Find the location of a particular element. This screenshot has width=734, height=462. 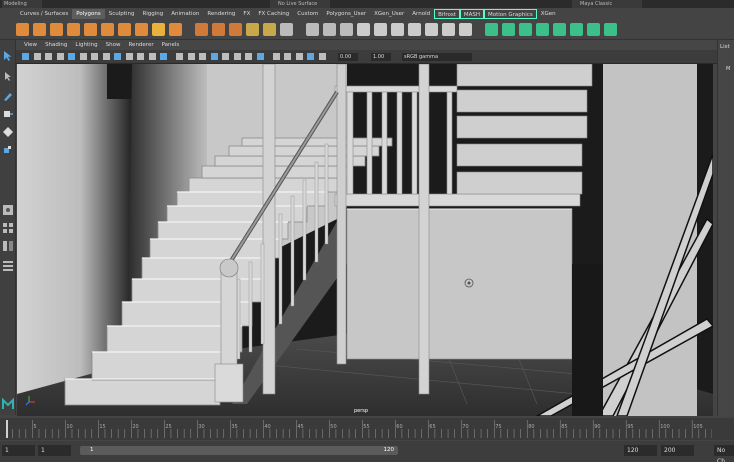

poly-cone-icon is located at coordinates (73, 29).